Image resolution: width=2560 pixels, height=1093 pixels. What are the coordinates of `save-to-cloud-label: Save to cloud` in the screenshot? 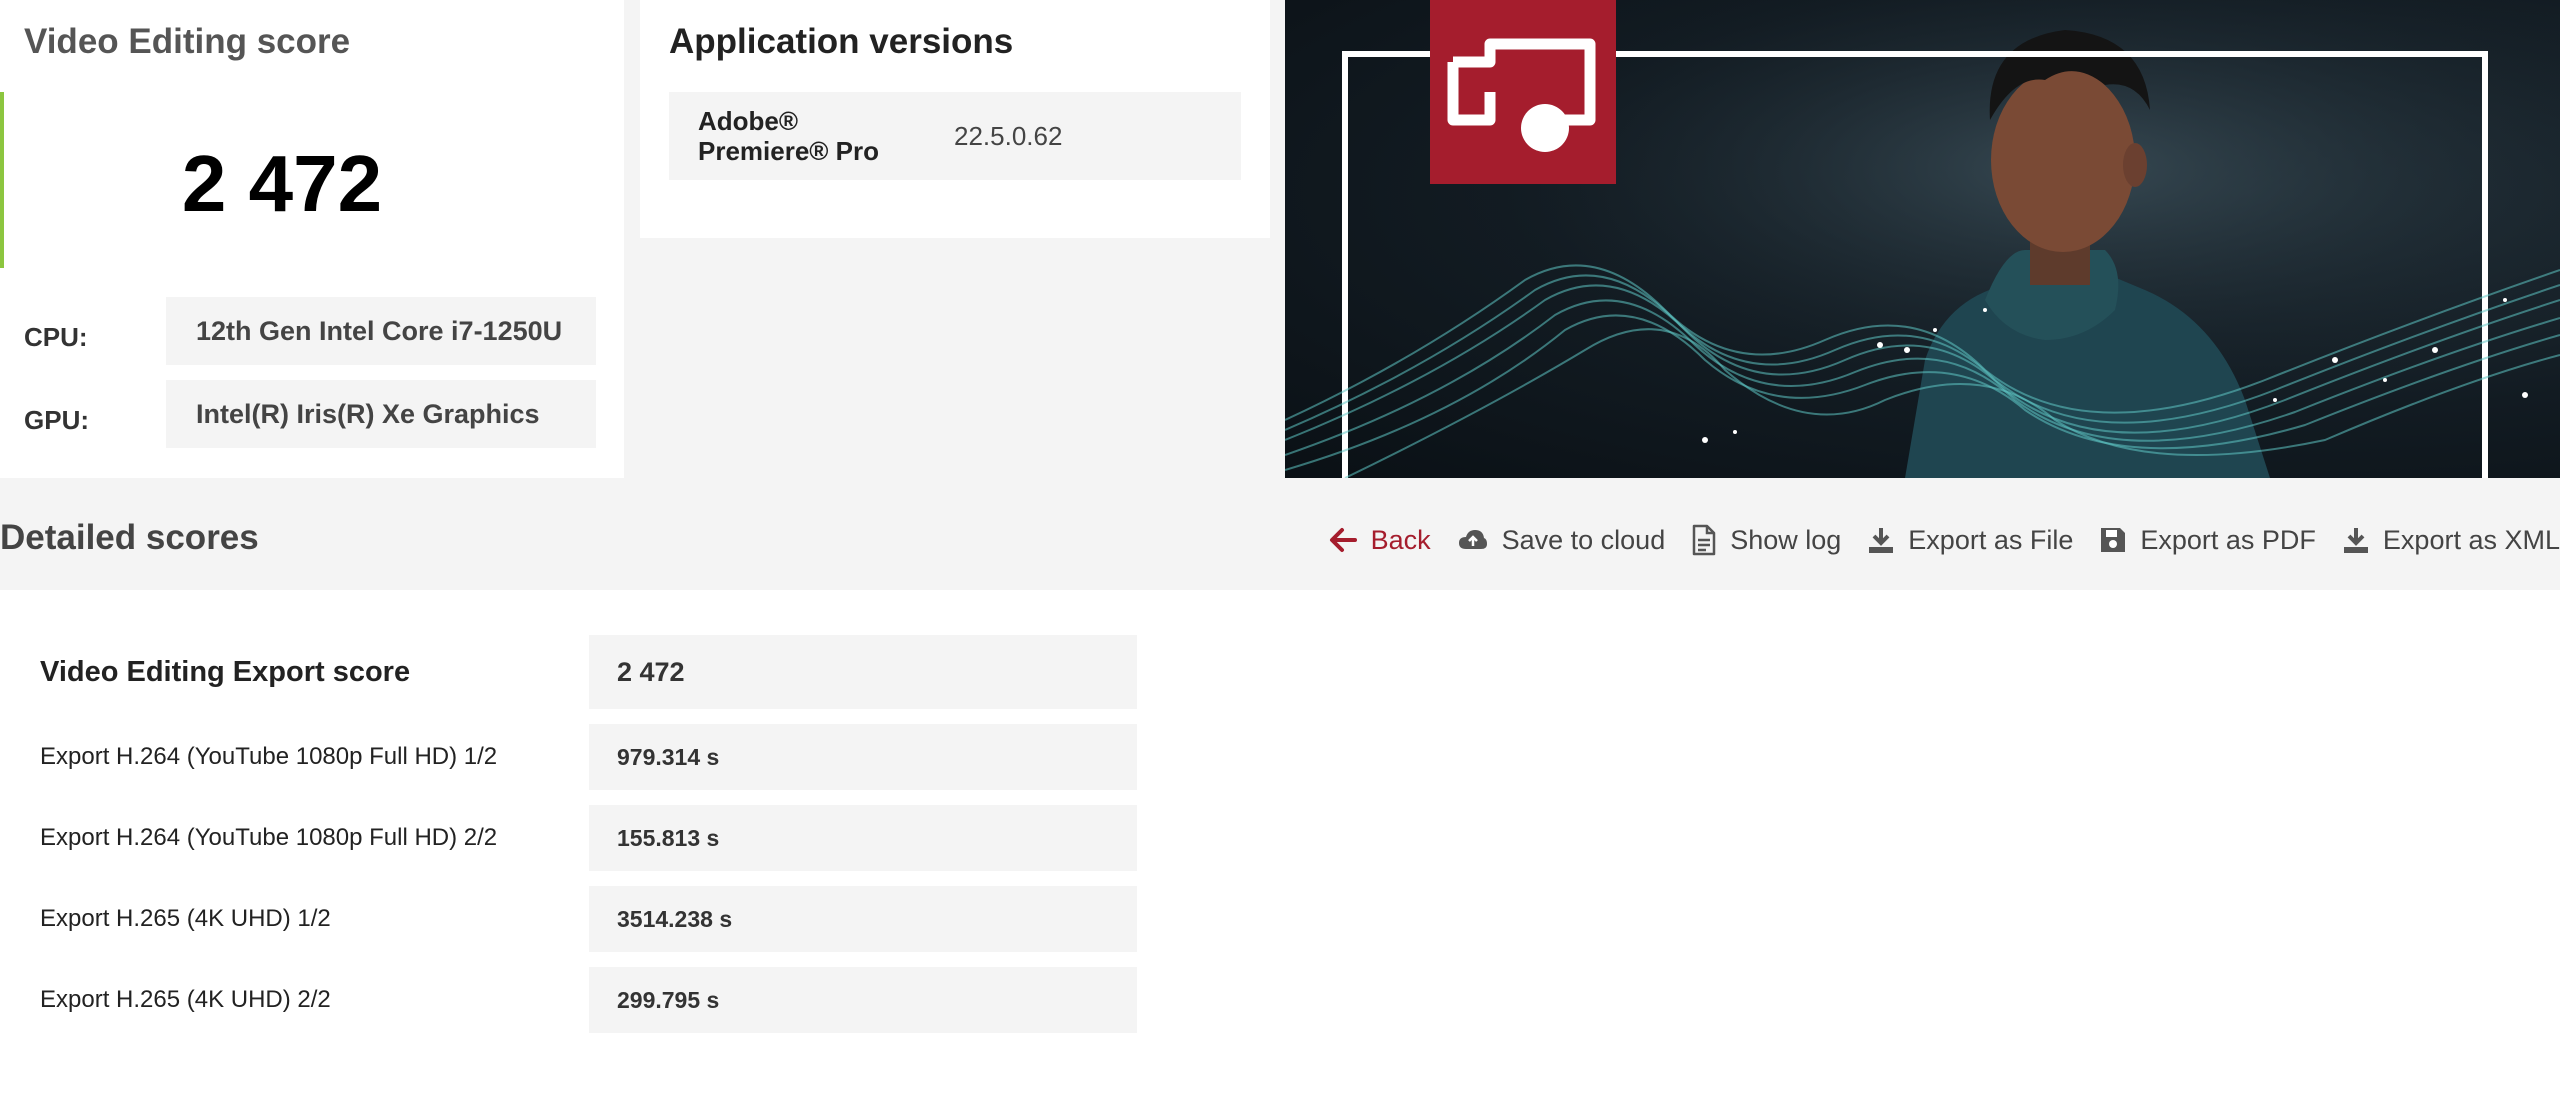 It's located at (1583, 539).